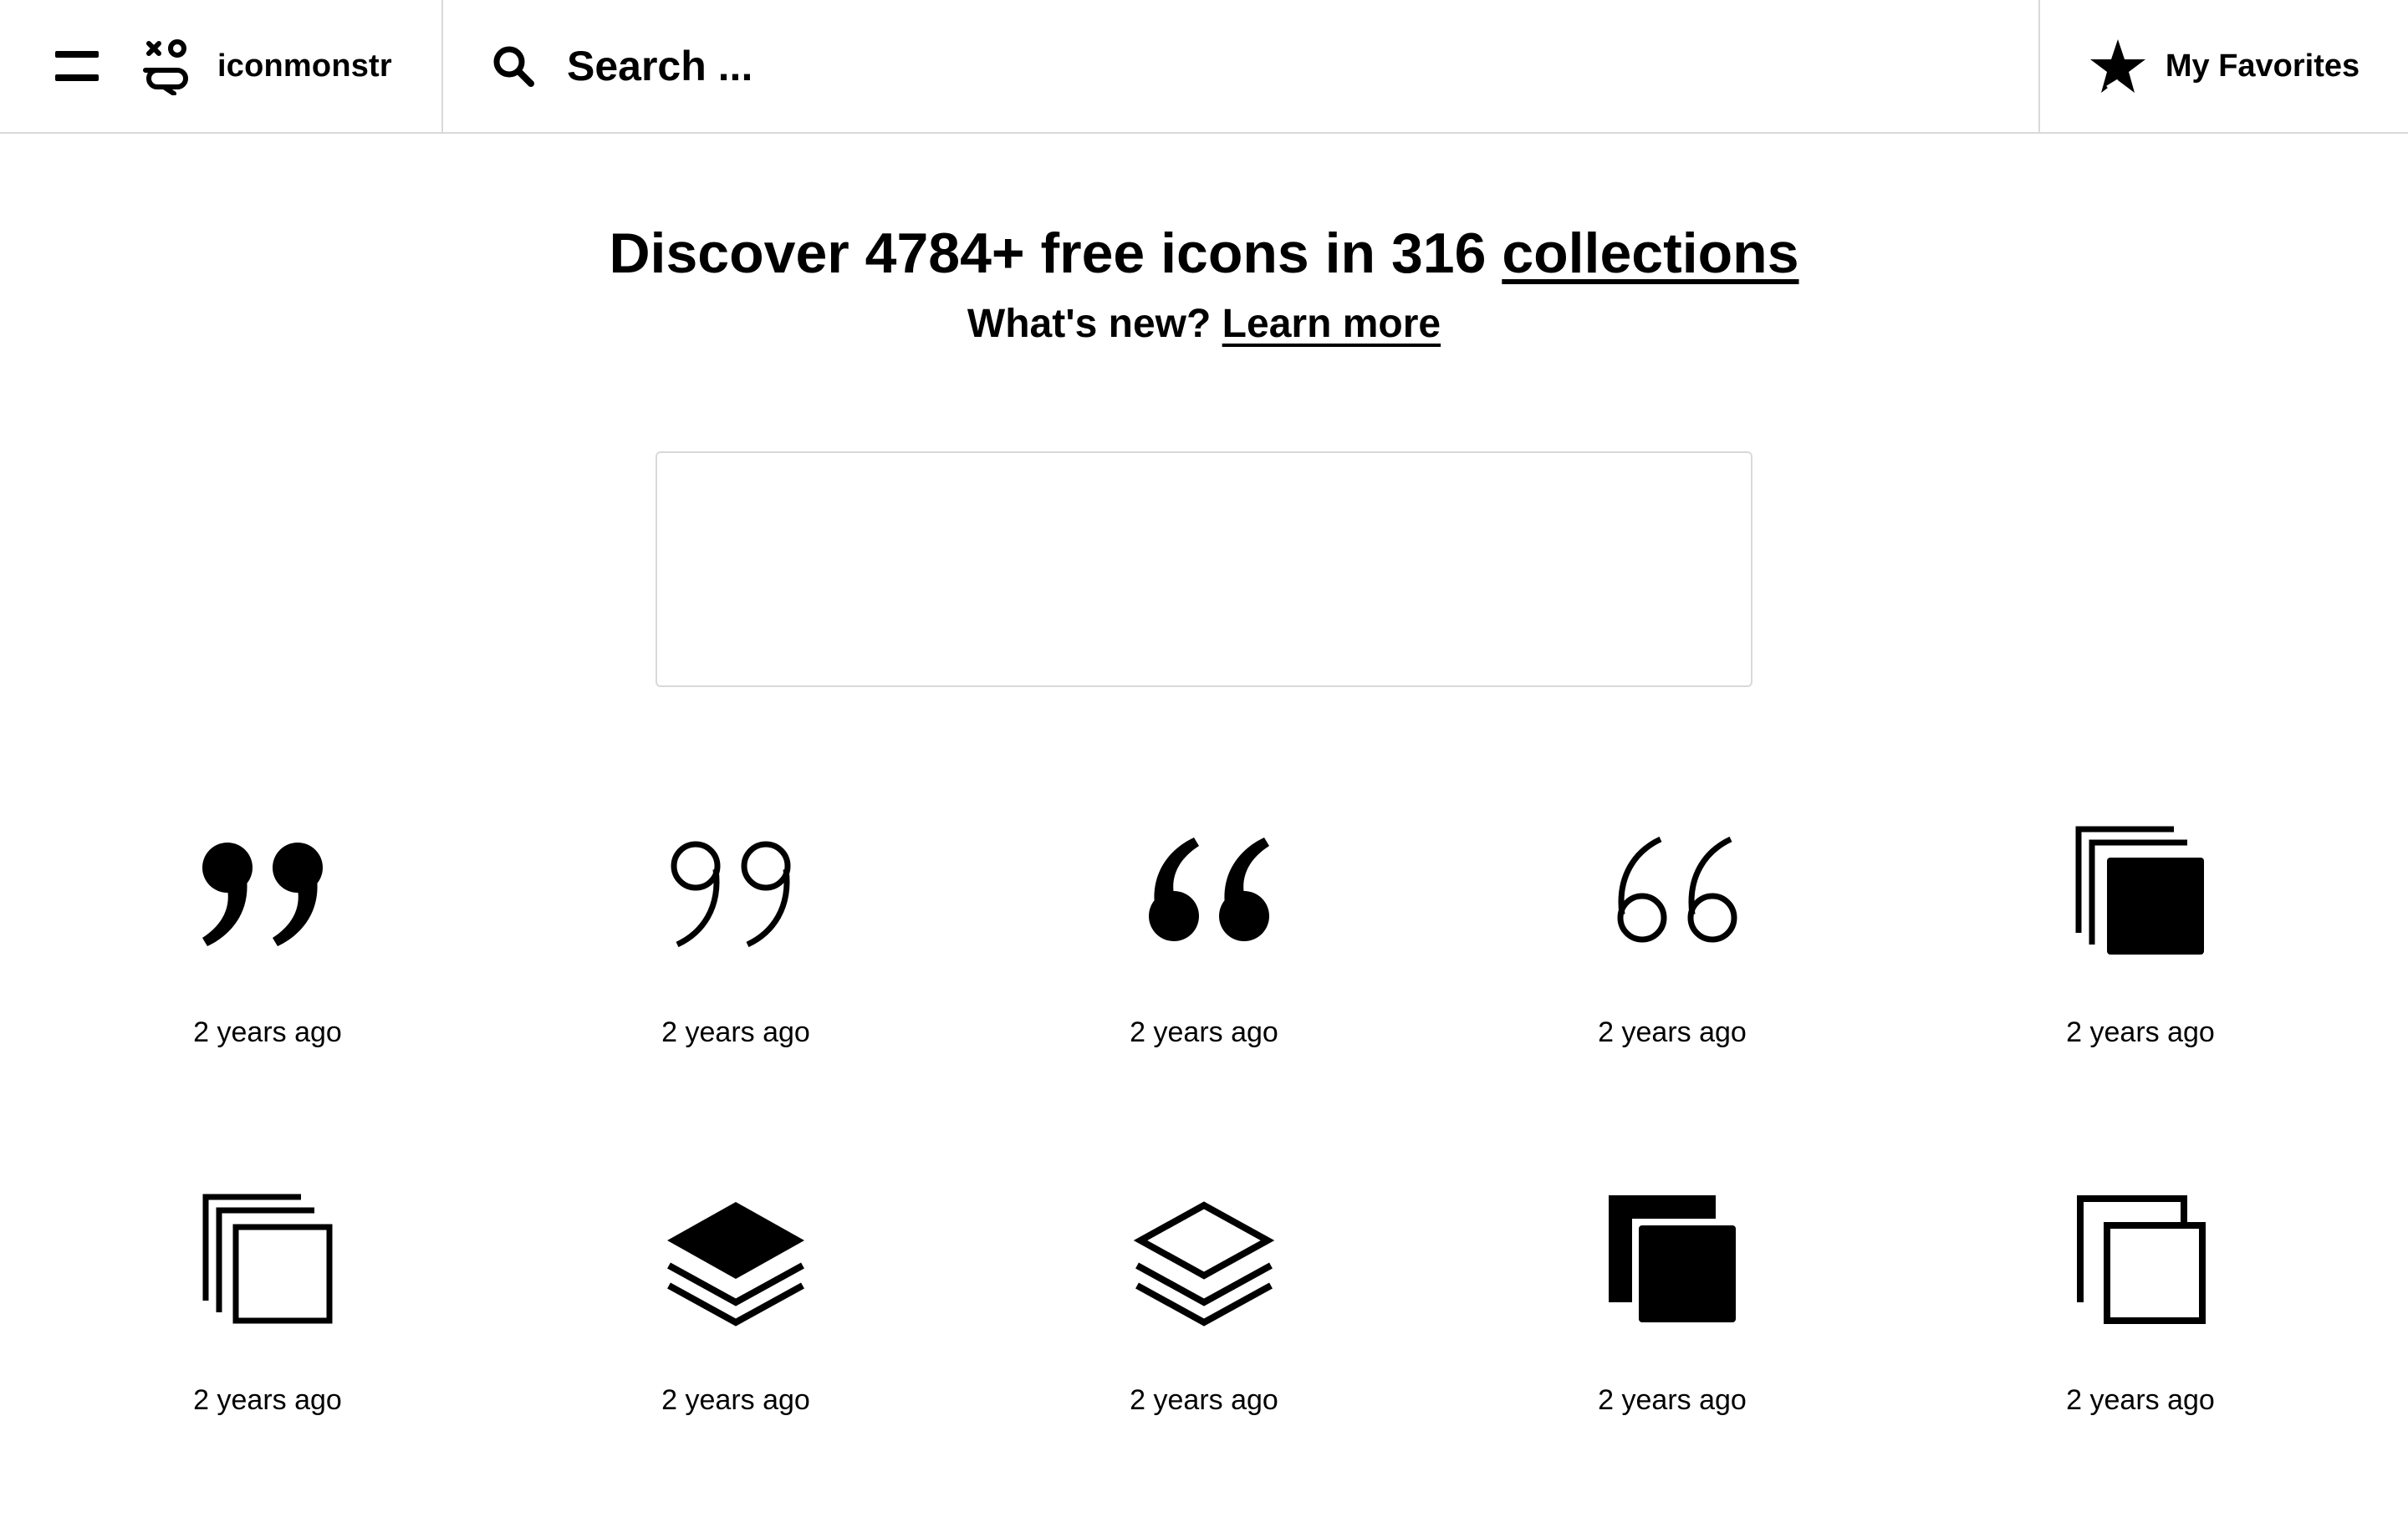 Image resolution: width=2408 pixels, height=1538 pixels. What do you see at coordinates (304, 66) in the screenshot?
I see `brand-name: iconmonstr` at bounding box center [304, 66].